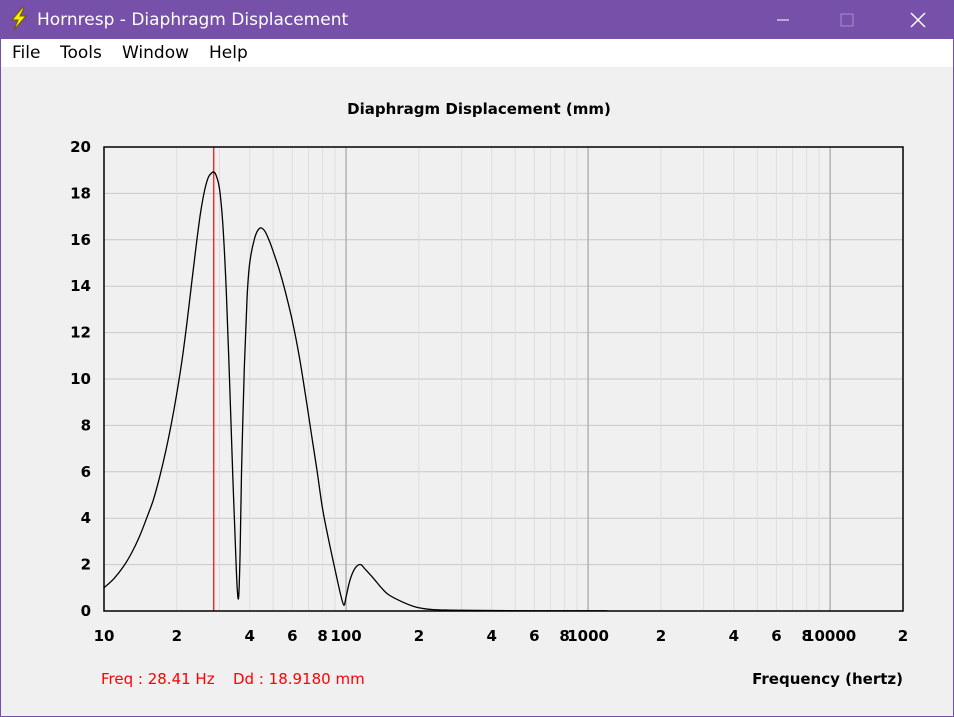 This screenshot has width=954, height=717. What do you see at coordinates (479, 109) in the screenshot?
I see `chart-title: Diaphragm Displacement (mm)` at bounding box center [479, 109].